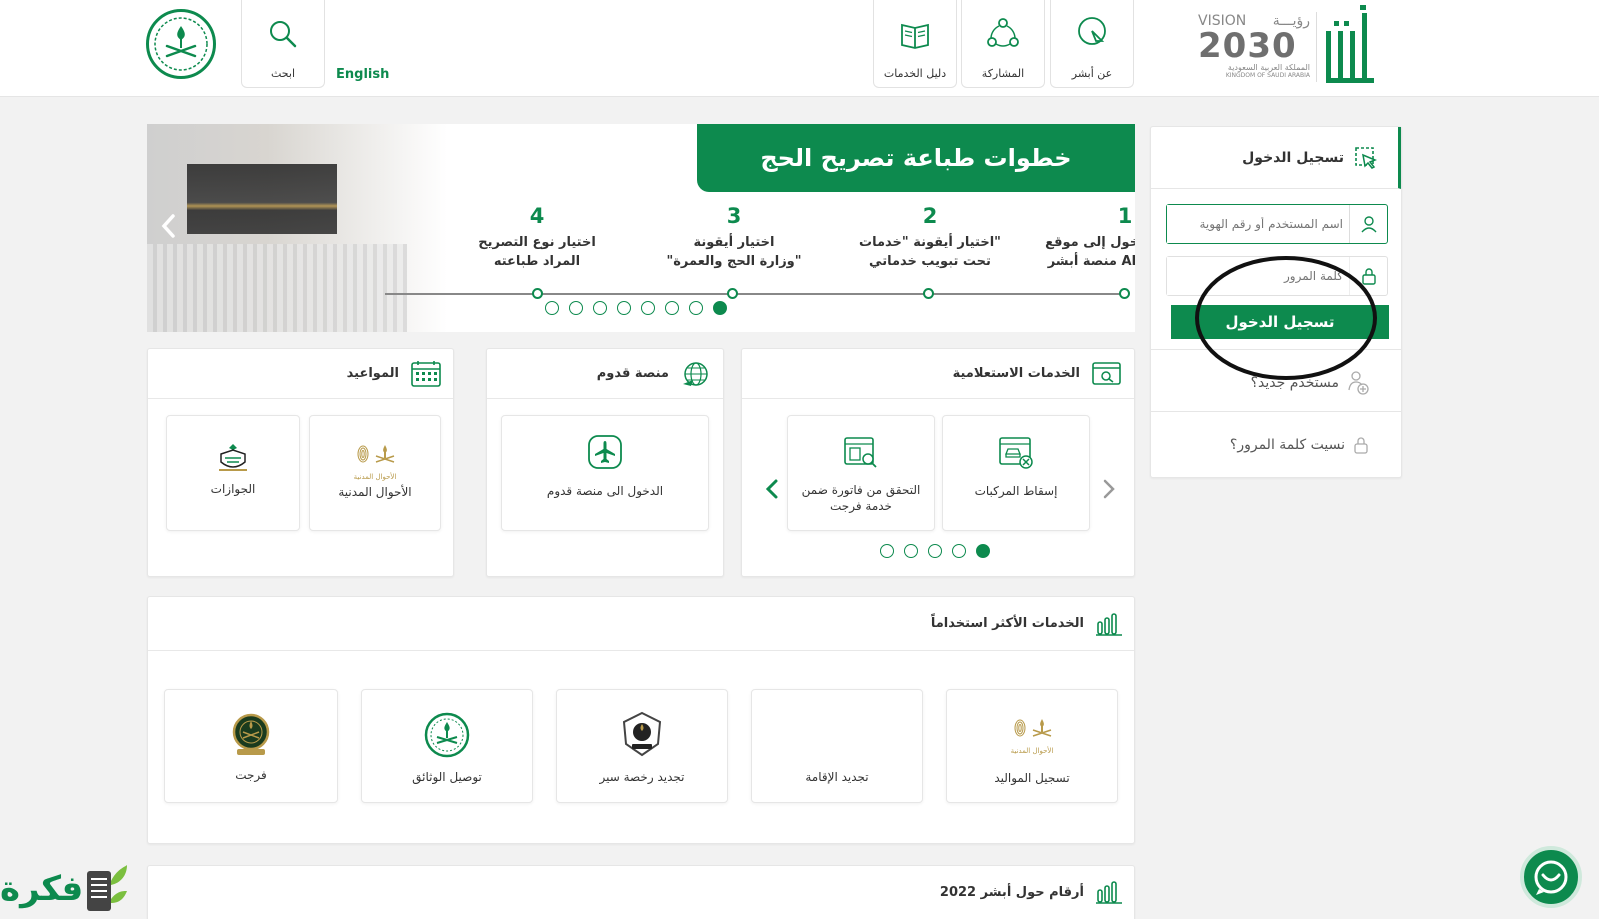 This screenshot has width=1599, height=919. I want to click on passports-logo-icon, so click(233, 457).